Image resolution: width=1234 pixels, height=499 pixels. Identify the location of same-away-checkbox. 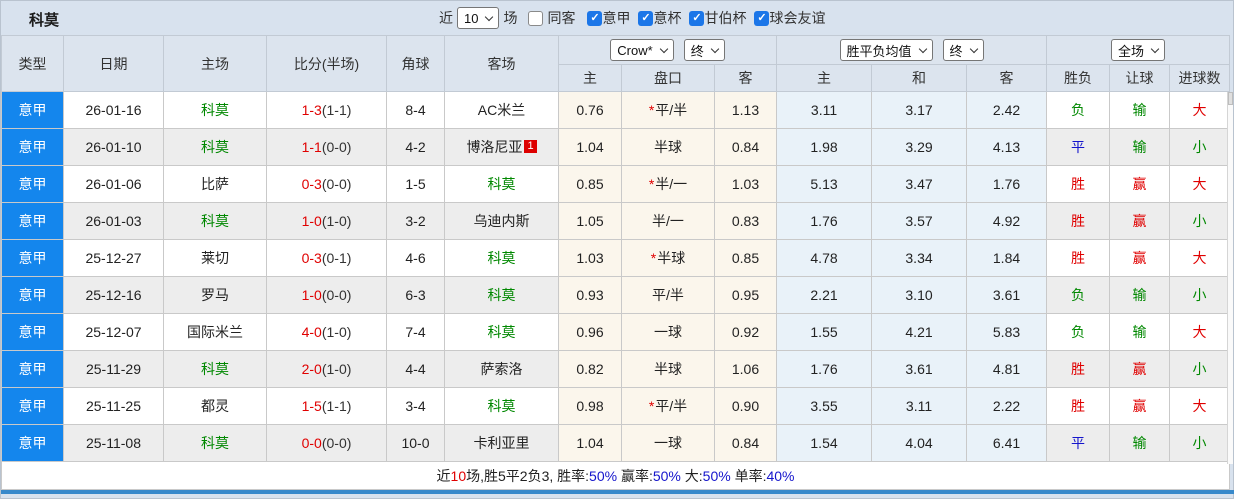
(536, 18).